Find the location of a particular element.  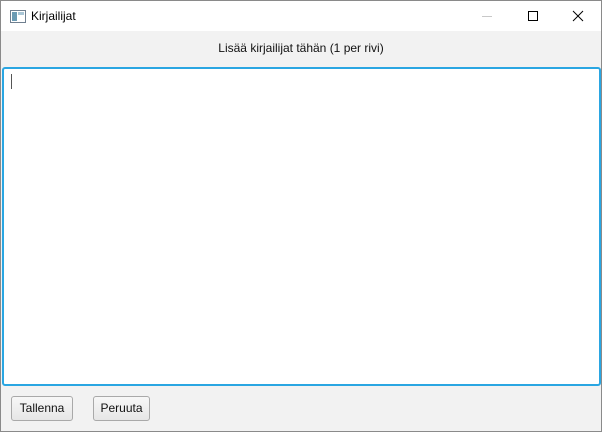

close-button is located at coordinates (578, 16).